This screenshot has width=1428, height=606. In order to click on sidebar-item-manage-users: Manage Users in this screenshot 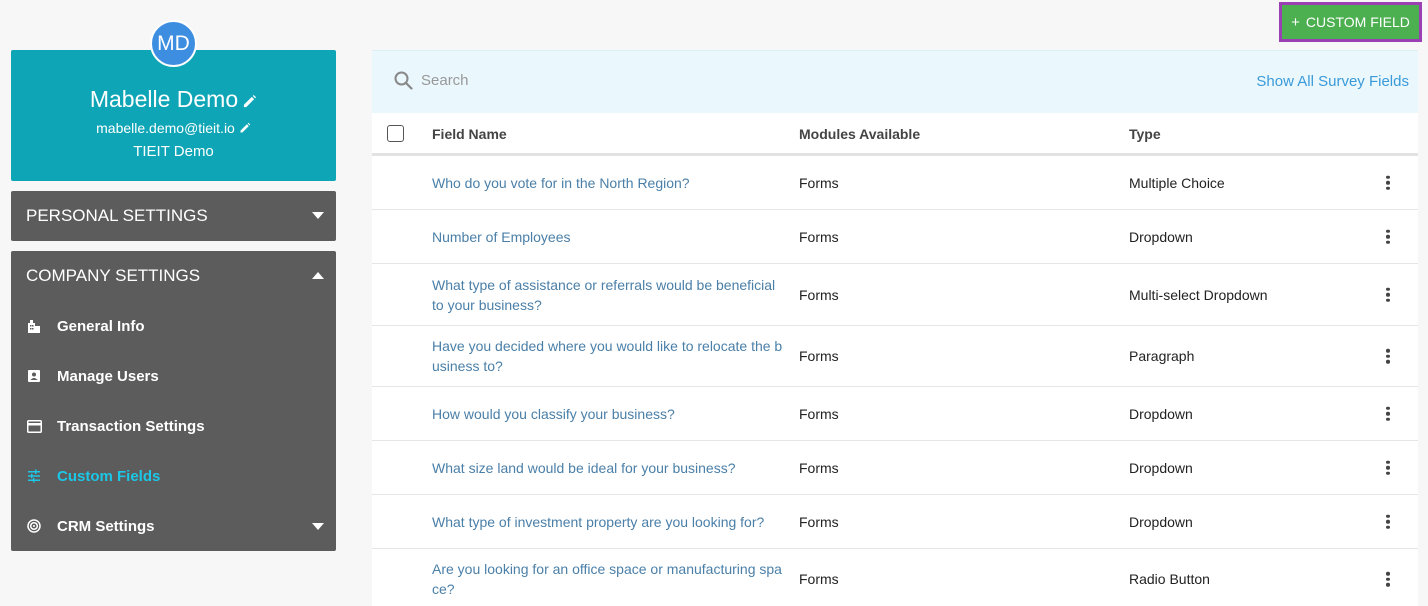, I will do `click(176, 376)`.